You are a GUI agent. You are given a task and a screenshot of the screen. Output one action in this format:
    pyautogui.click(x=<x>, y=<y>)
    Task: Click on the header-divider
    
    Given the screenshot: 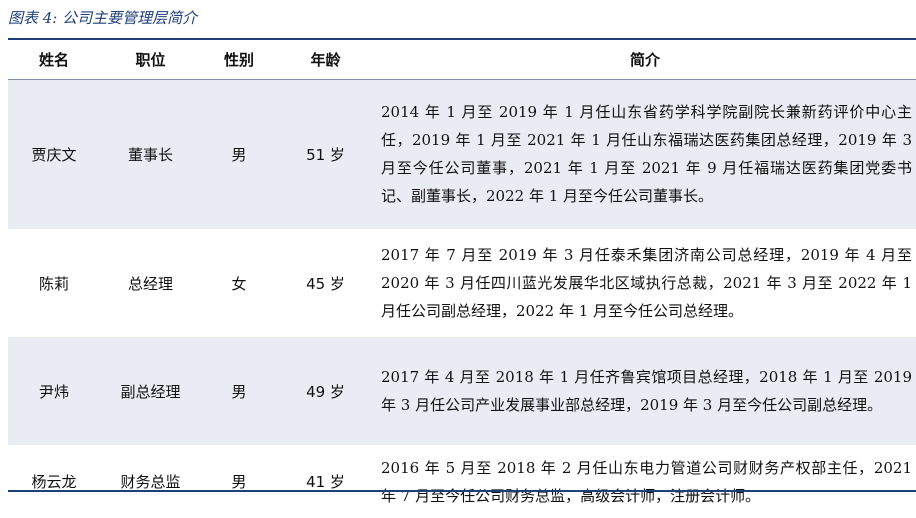 What is the action you would take?
    pyautogui.click(x=462, y=79)
    